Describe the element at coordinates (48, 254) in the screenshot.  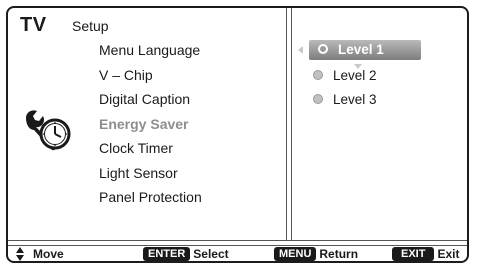
I see `footer-move-label: Move` at that location.